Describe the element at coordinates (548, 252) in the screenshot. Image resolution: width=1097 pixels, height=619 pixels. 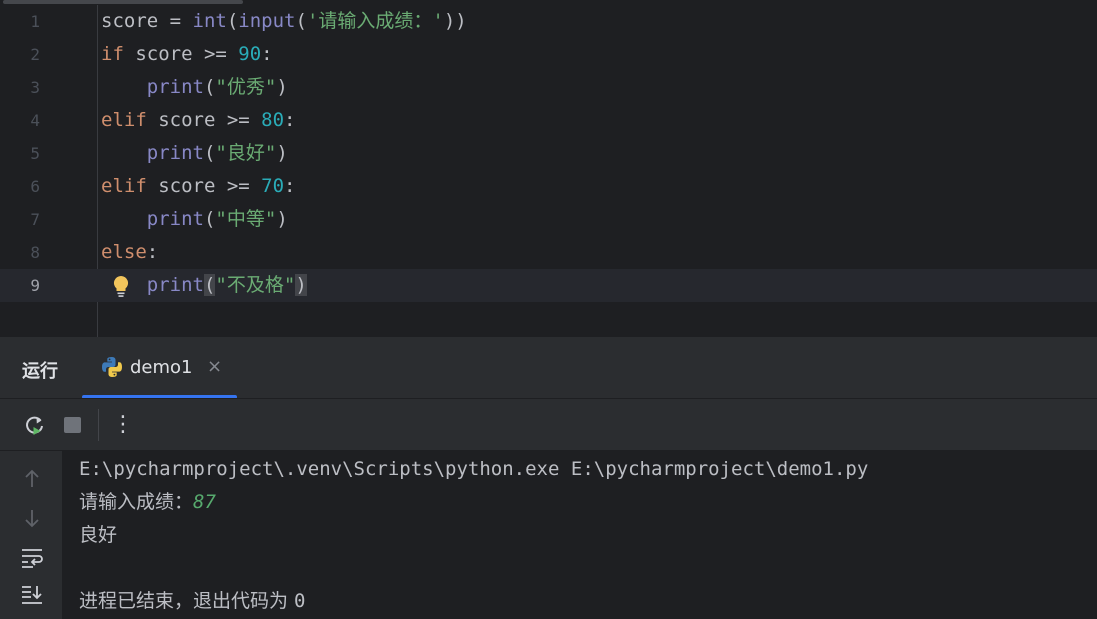
I see `code-line: 8 else:` at that location.